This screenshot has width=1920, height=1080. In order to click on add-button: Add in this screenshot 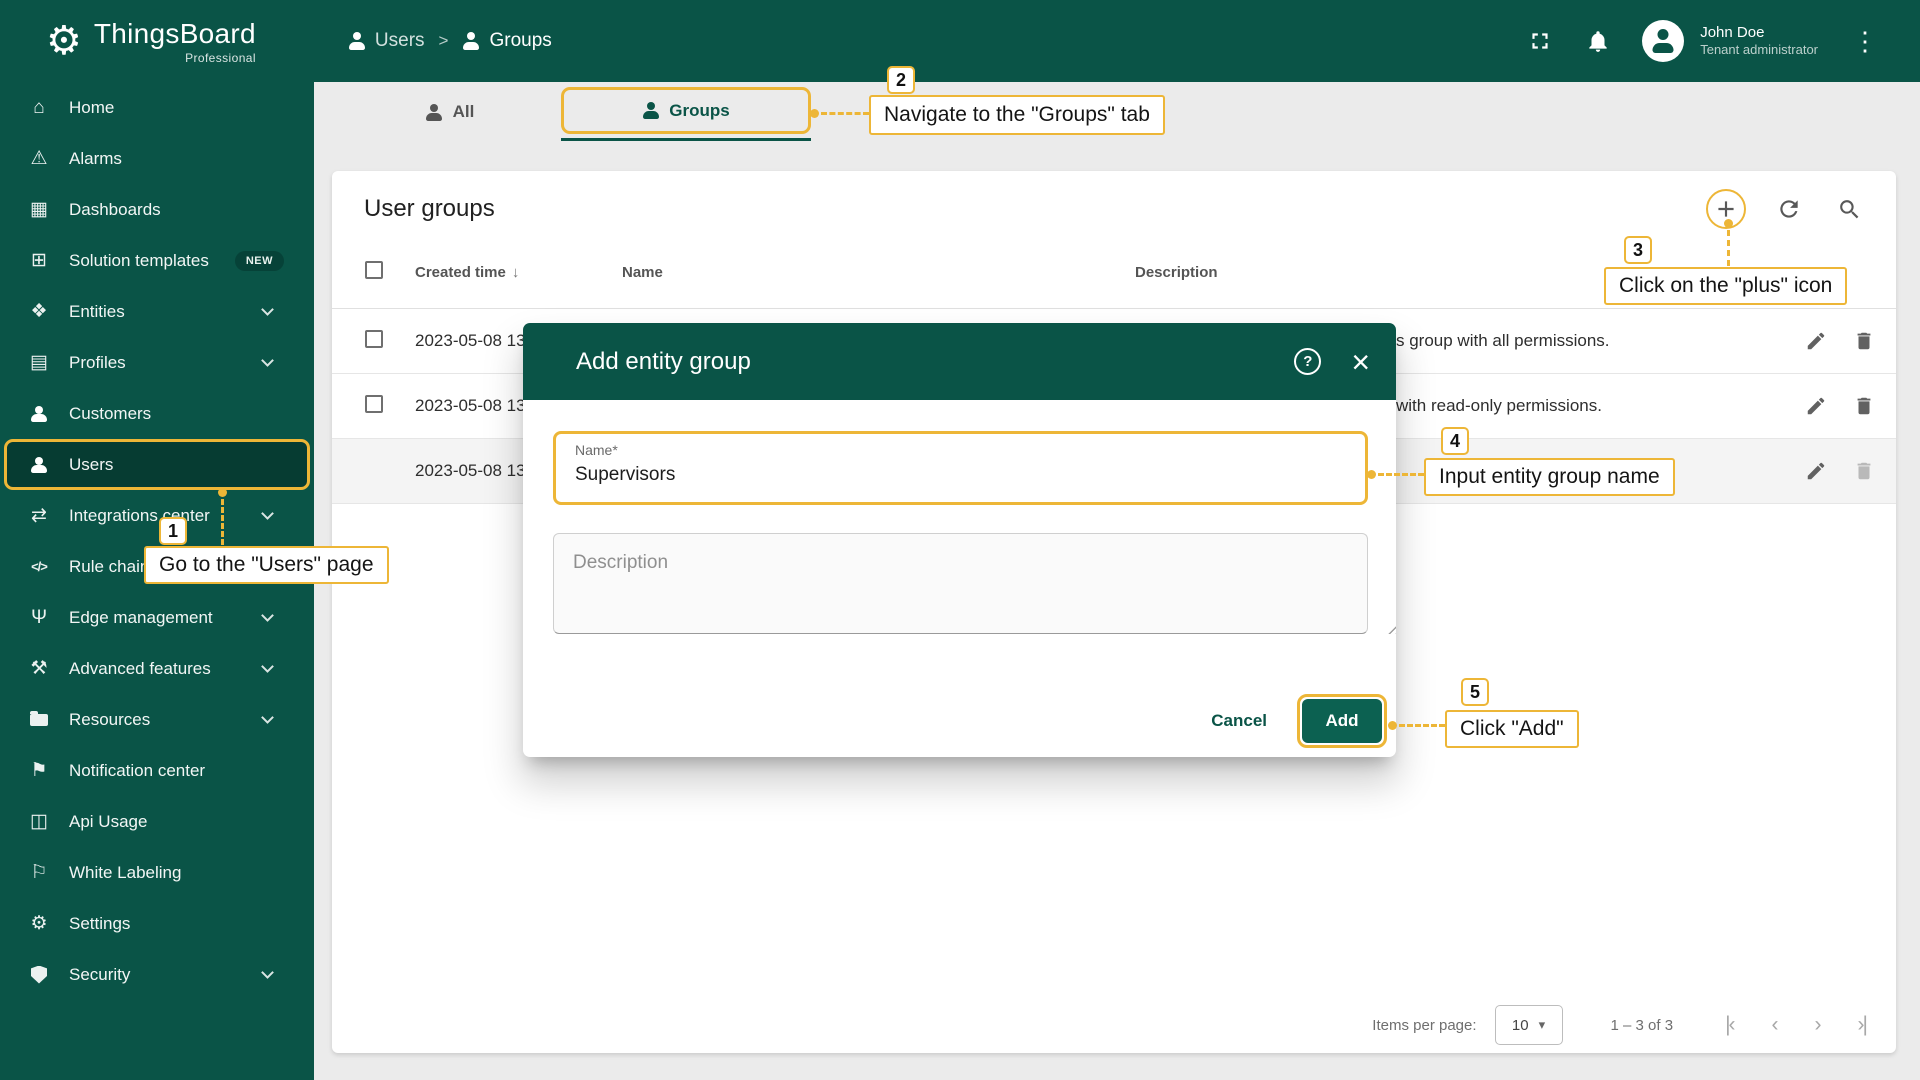, I will do `click(1342, 721)`.